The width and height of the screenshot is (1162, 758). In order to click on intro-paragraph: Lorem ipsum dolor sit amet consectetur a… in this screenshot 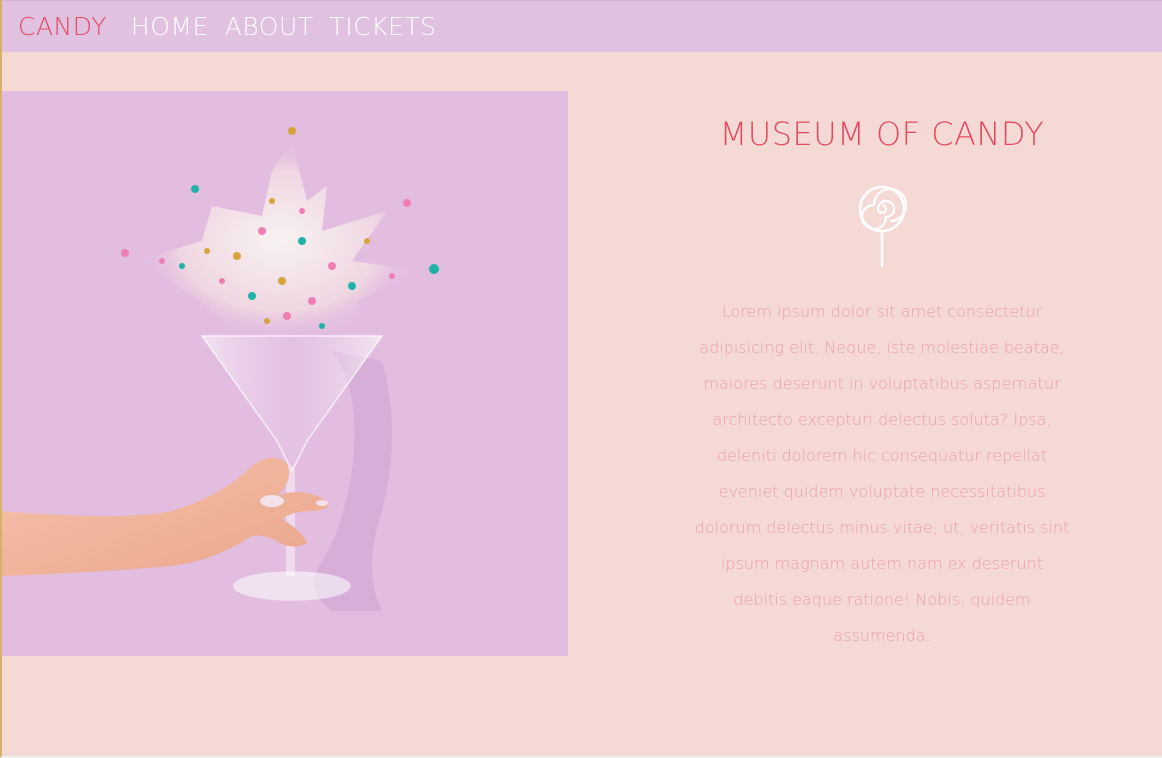, I will do `click(882, 473)`.